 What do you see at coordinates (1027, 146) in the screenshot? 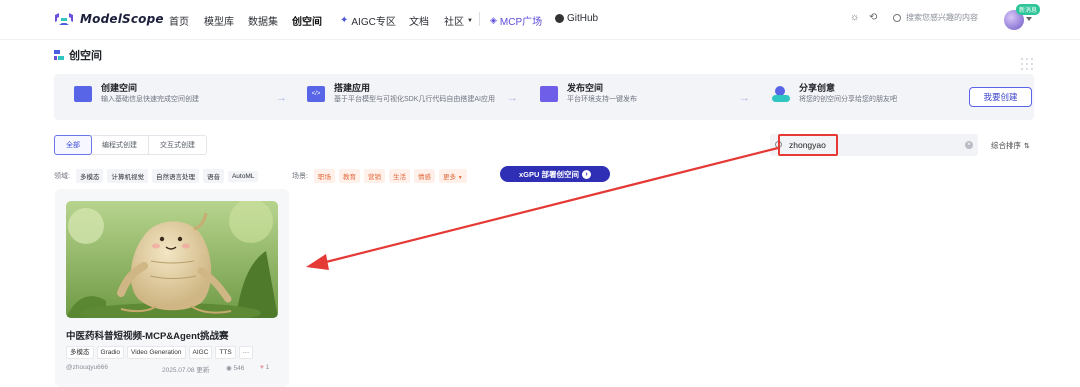
I see `sort-icon: ⇅` at bounding box center [1027, 146].